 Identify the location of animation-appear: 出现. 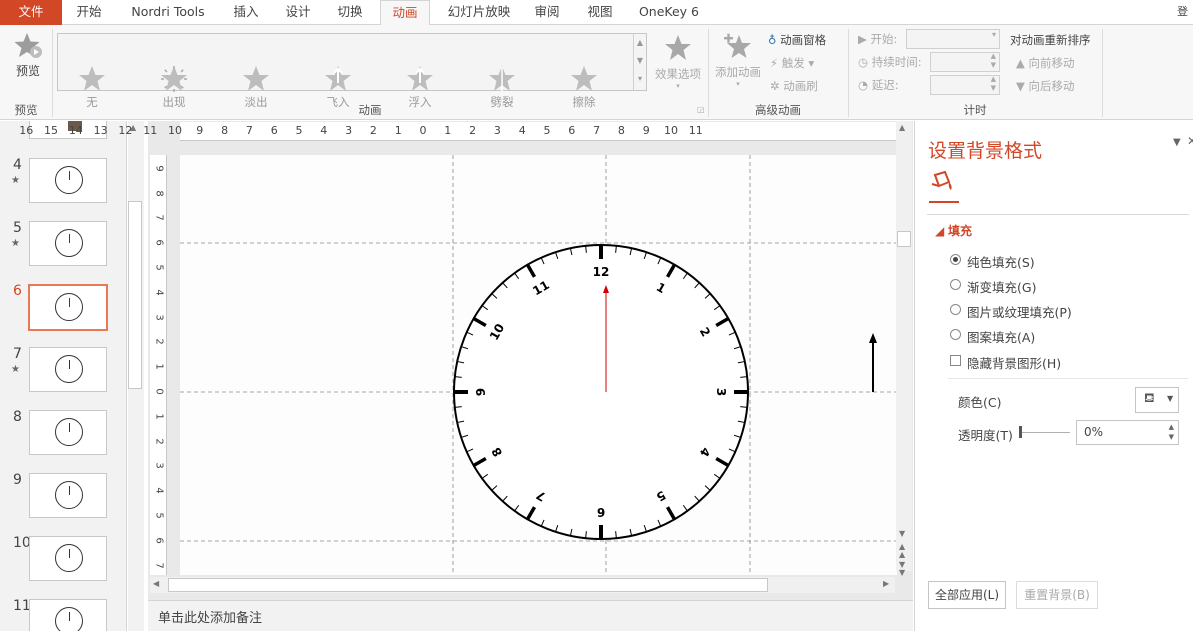
(174, 88).